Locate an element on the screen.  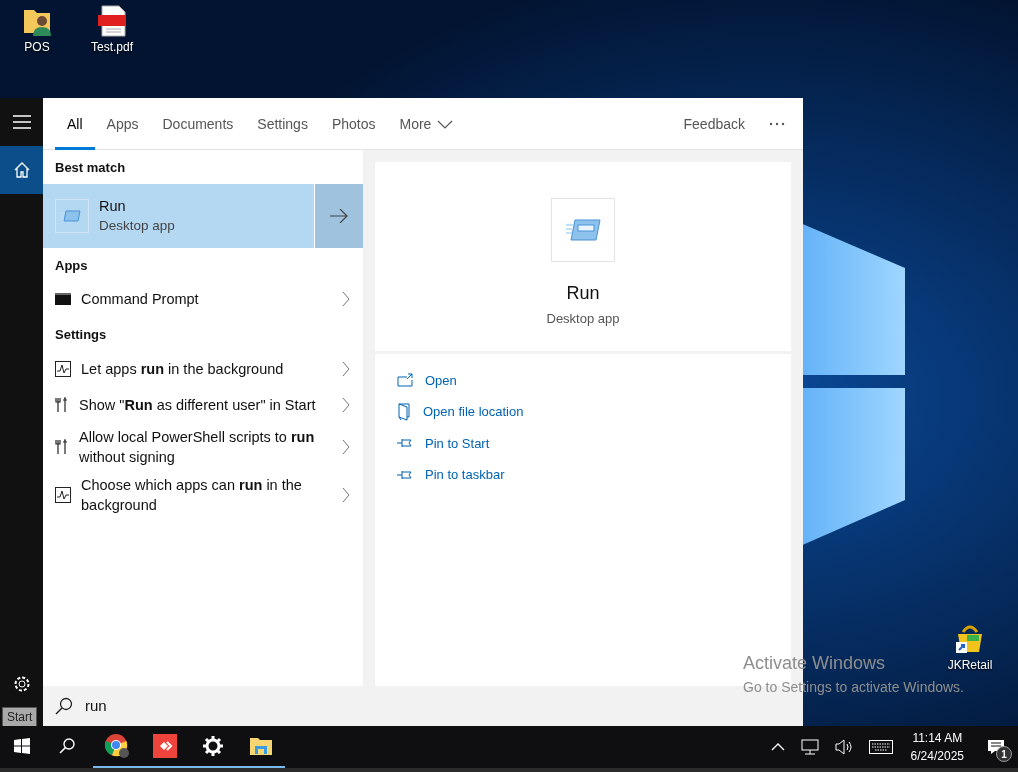
result-subtitle: Desktop app is located at coordinates (137, 225).